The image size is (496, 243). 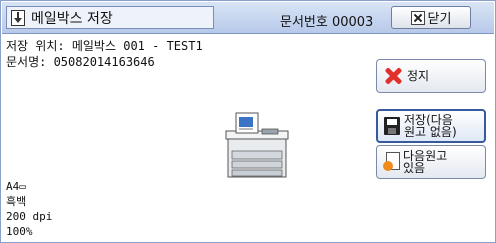 I want to click on multifunction-printer-icon, so click(x=257, y=145).